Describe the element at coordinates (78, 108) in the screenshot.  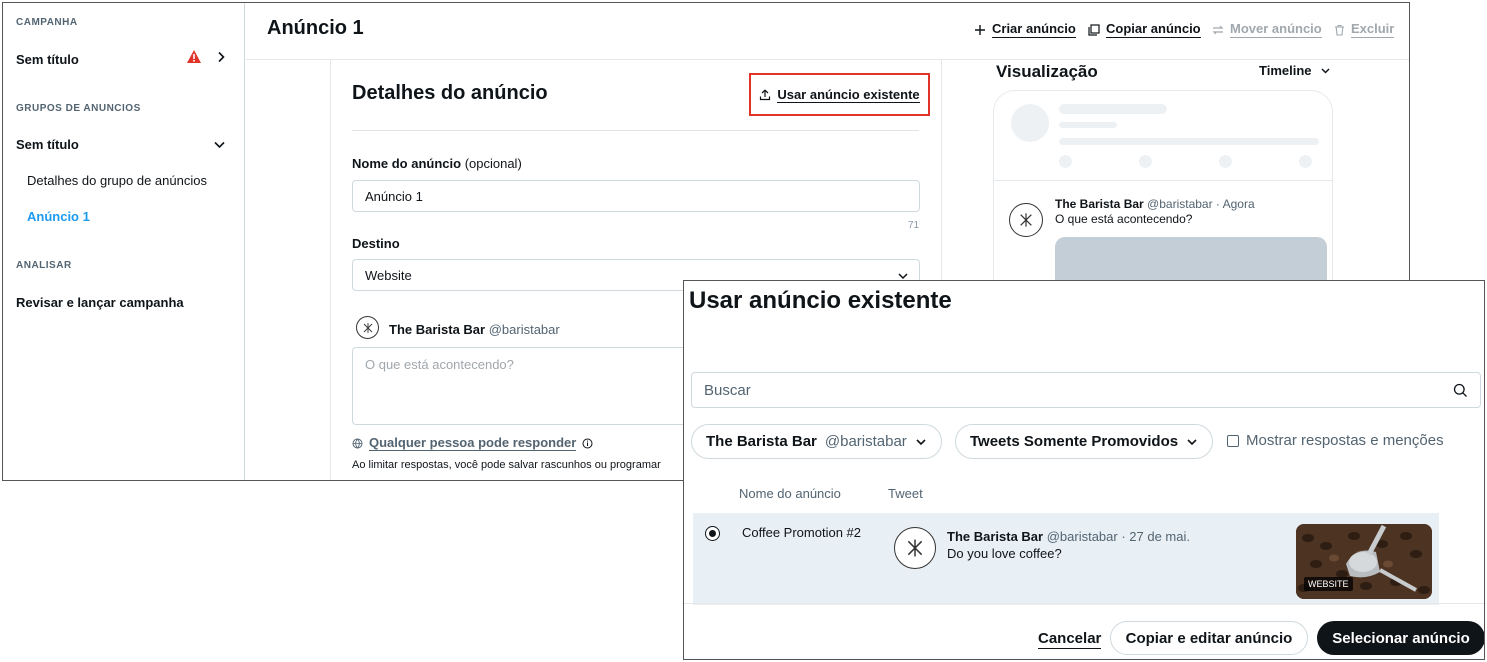
I see `sidebar-section-adgroups: GRUPOS DE ANUNCIOS` at that location.